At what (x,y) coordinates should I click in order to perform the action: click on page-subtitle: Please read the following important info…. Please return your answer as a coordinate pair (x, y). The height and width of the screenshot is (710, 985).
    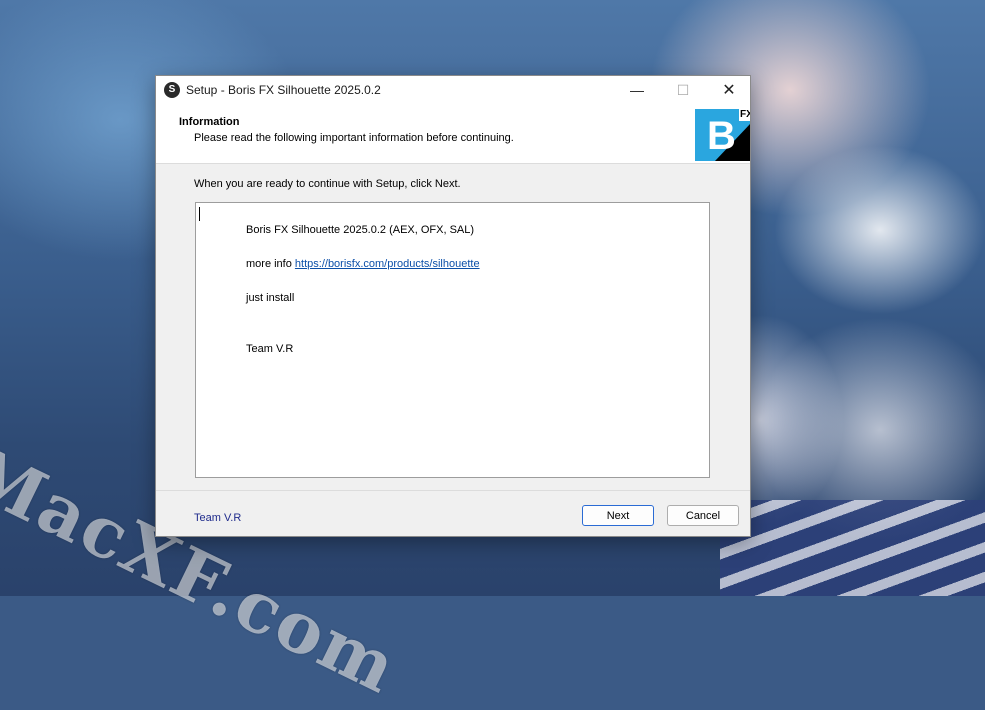
    Looking at the image, I should click on (354, 138).